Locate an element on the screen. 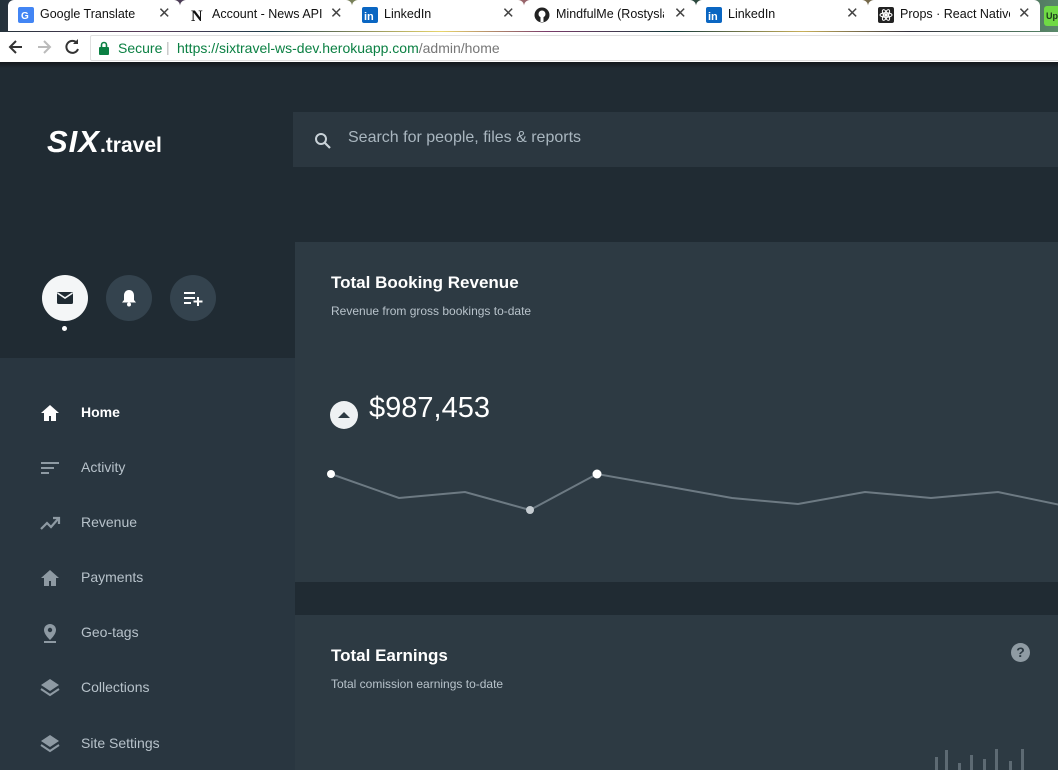  add-to-list-button is located at coordinates (193, 298).